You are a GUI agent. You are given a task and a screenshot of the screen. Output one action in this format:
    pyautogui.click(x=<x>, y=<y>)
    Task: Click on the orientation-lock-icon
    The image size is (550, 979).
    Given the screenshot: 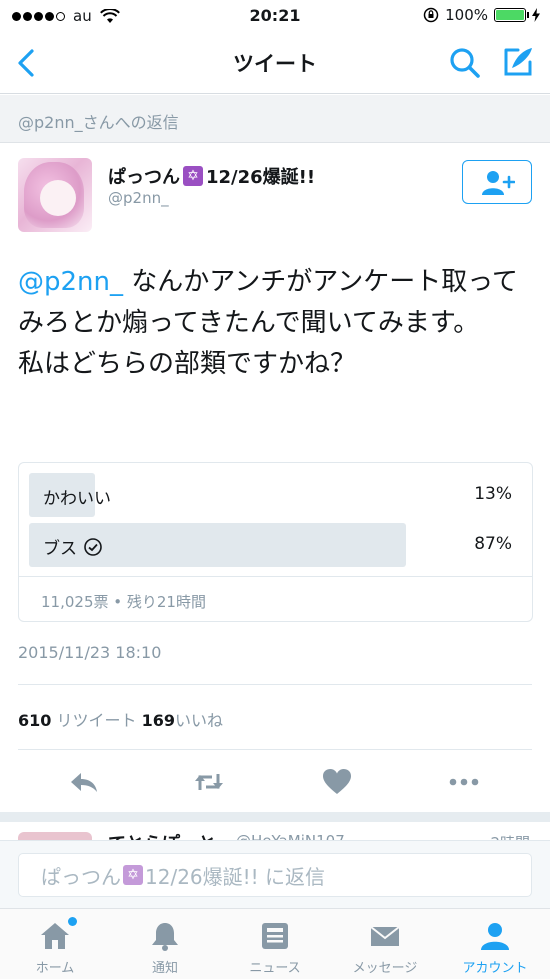 What is the action you would take?
    pyautogui.click(x=431, y=15)
    